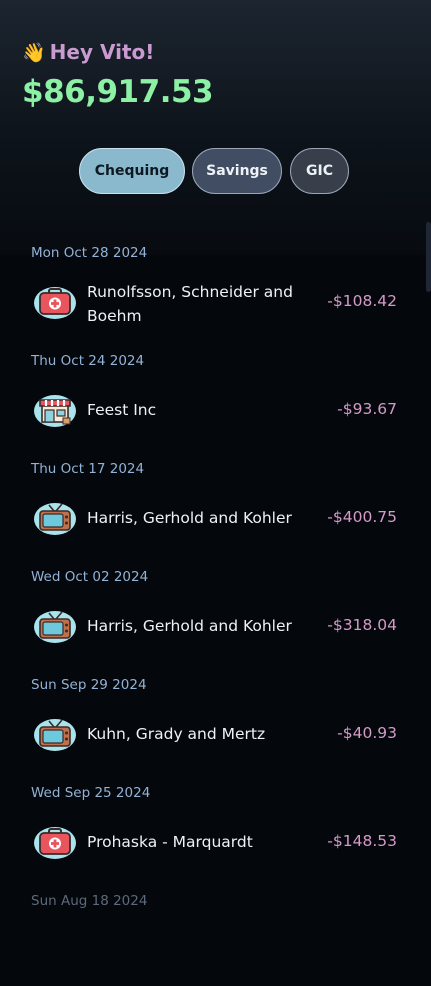 Image resolution: width=431 pixels, height=986 pixels. Describe the element at coordinates (215, 410) in the screenshot. I see `transaction-row: Feest Inc -$93.67` at that location.